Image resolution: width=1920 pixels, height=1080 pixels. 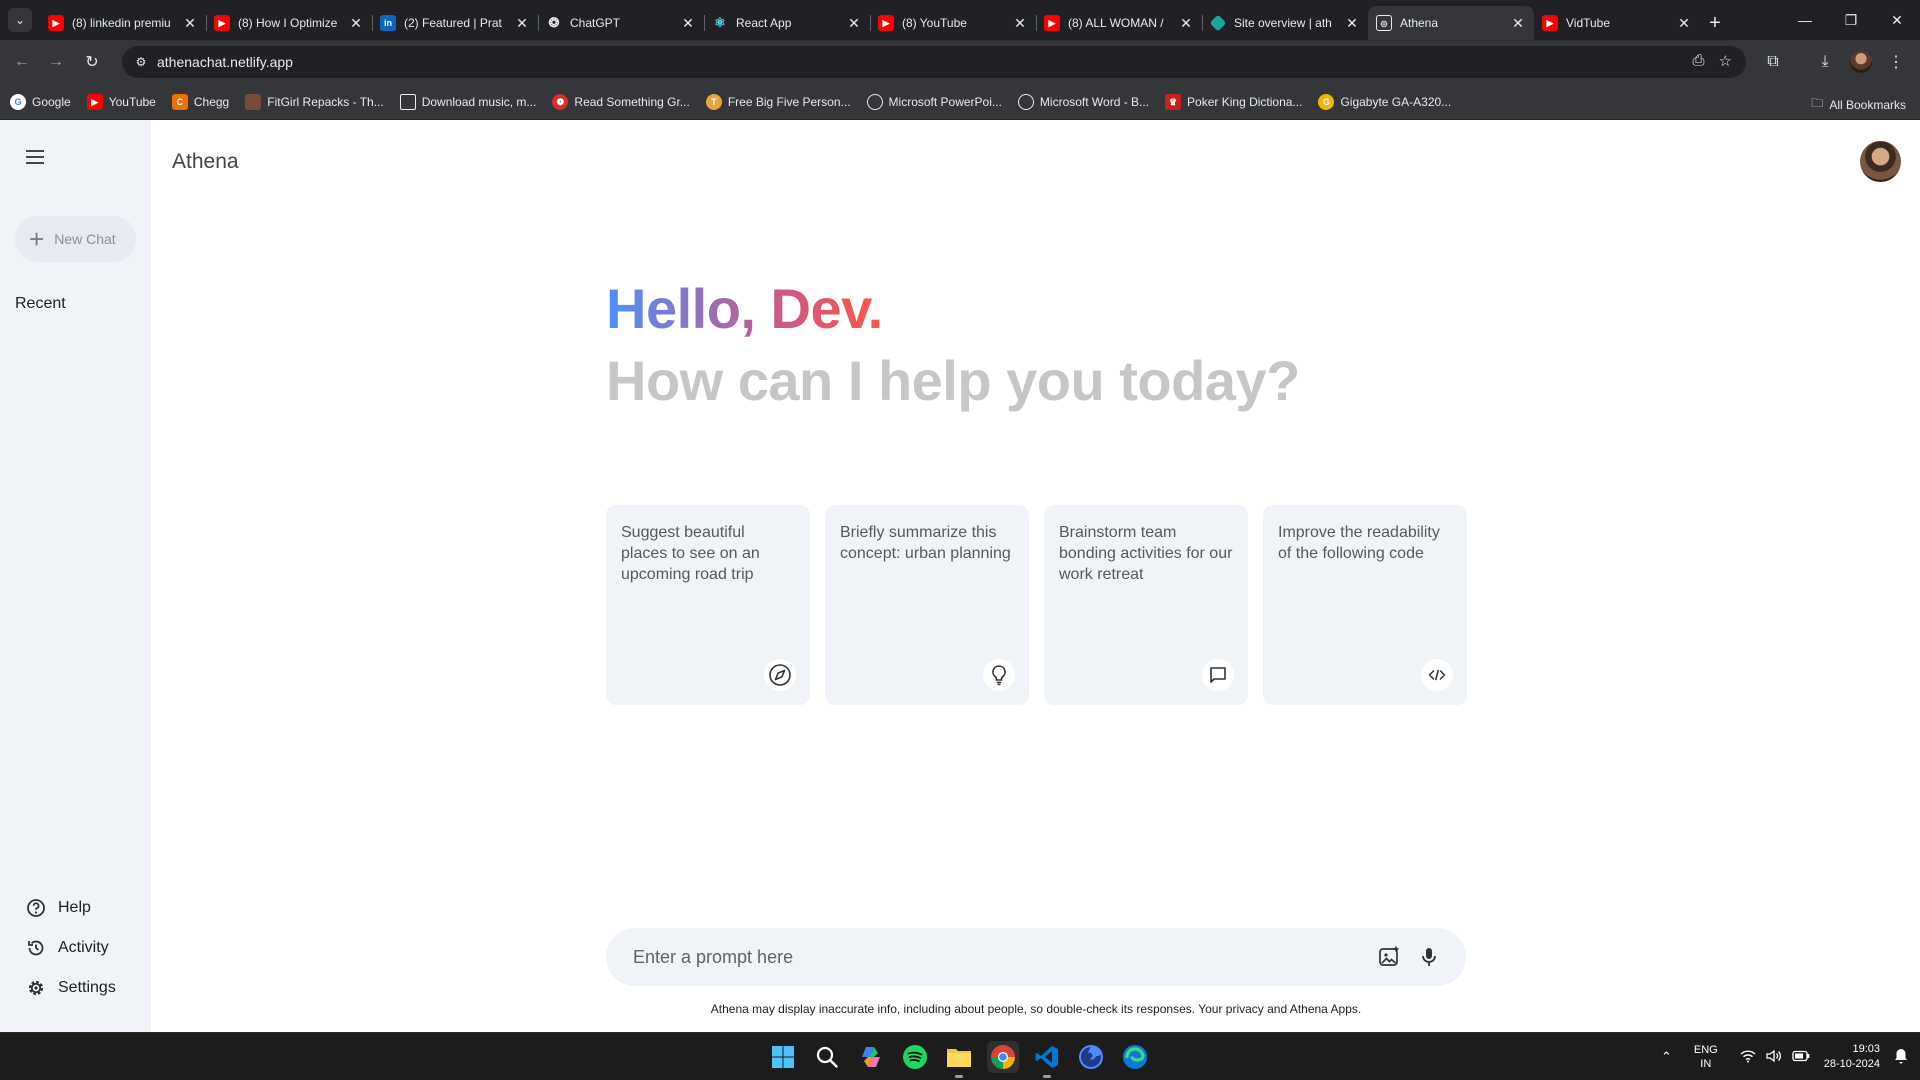 I want to click on restore-icon: ❐, so click(x=1851, y=20).